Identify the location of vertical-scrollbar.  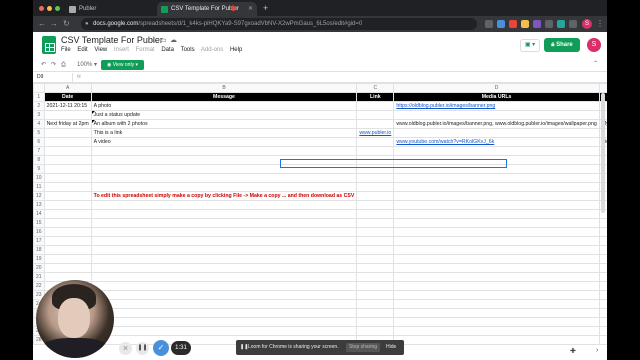
(603, 153).